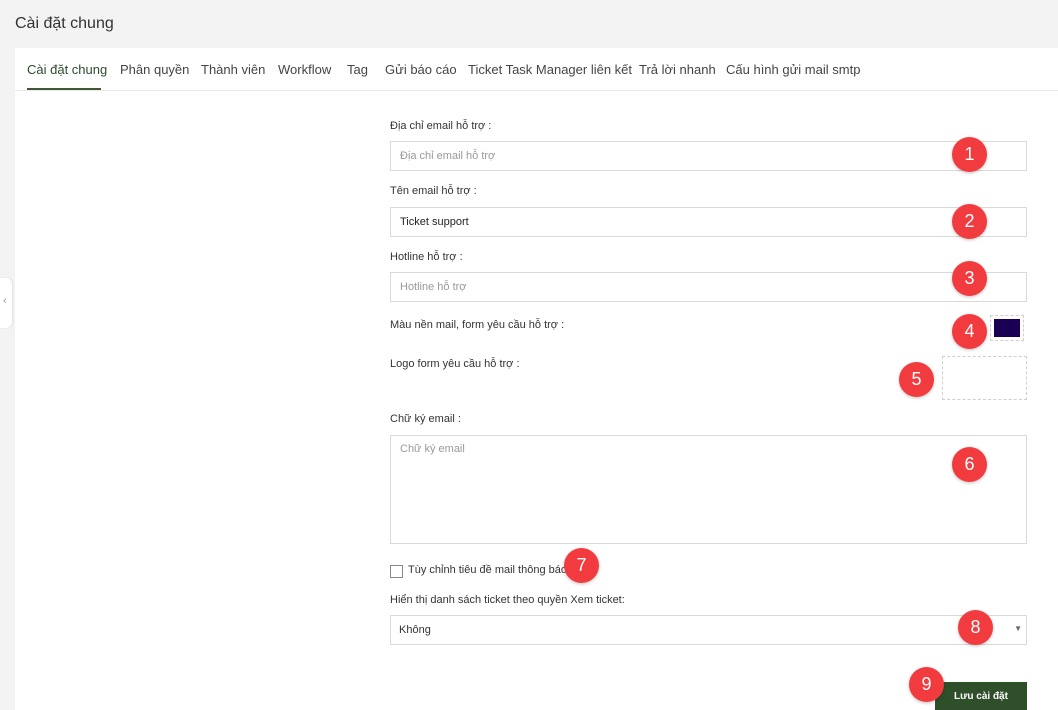 The height and width of the screenshot is (710, 1058). Describe the element at coordinates (969, 221) in the screenshot. I see `annotation-badge-2: 2` at that location.